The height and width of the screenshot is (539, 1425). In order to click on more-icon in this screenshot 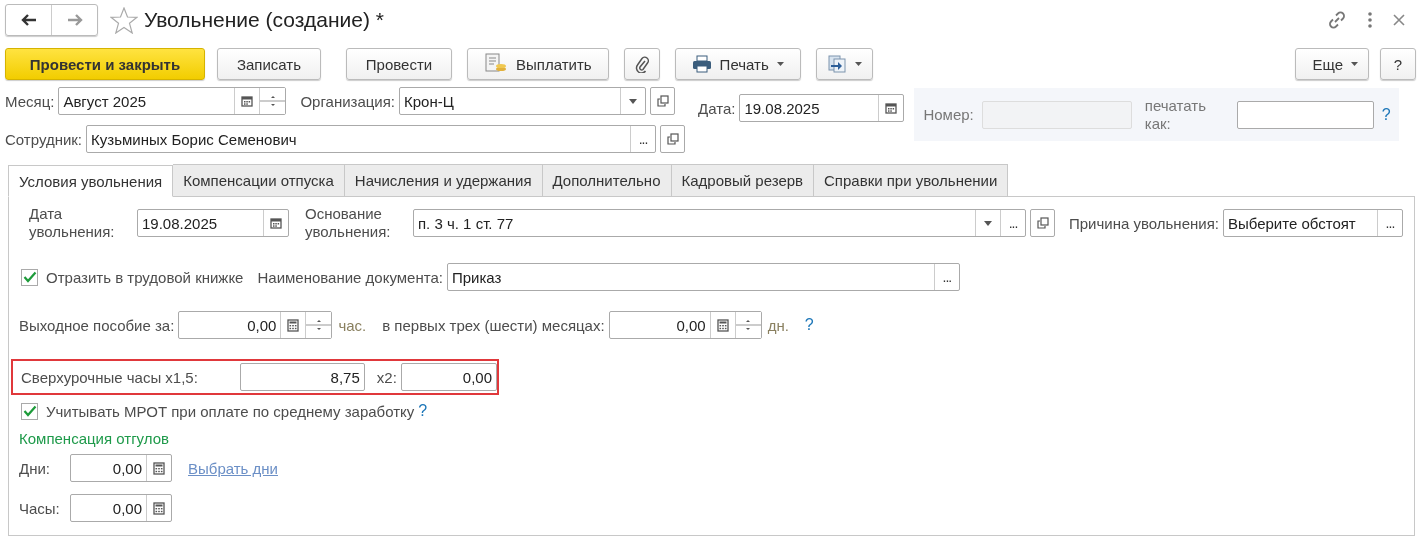, I will do `click(1370, 20)`.